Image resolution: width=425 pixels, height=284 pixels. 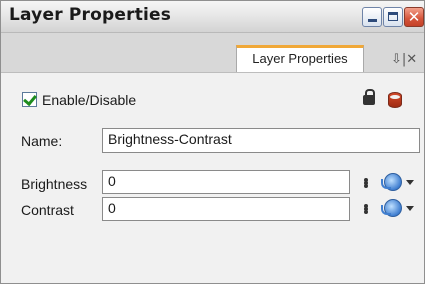 What do you see at coordinates (212, 53) in the screenshot?
I see `tab-strip: Layer Properties ⇩|✕` at bounding box center [212, 53].